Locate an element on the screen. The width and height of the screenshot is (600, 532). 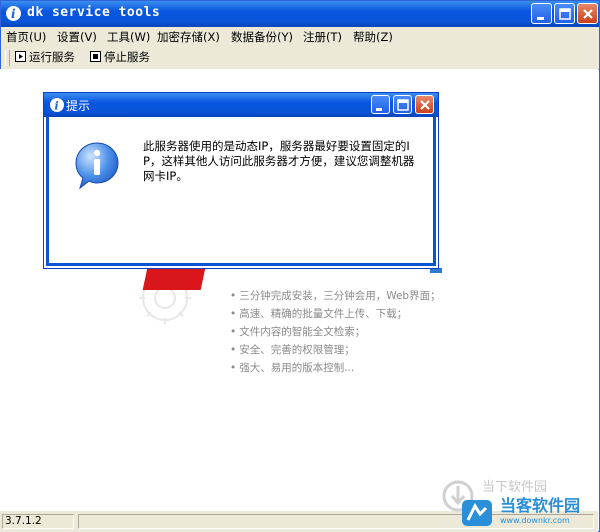
play-icon is located at coordinates (20, 56).